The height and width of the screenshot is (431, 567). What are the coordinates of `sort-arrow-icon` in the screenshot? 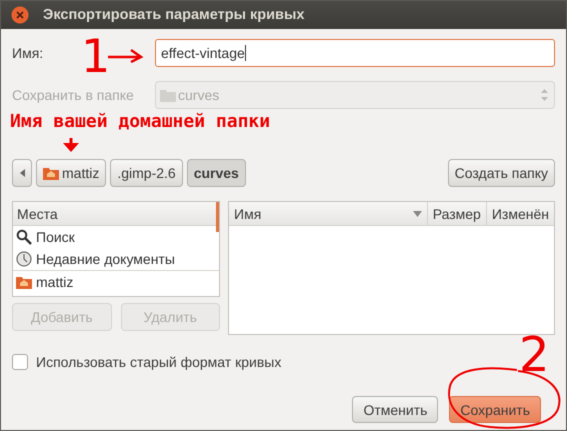 It's located at (417, 213).